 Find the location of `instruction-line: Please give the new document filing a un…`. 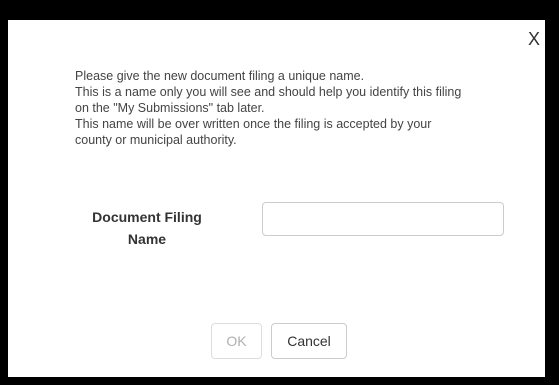

instruction-line: Please give the new document filing a un… is located at coordinates (220, 76).